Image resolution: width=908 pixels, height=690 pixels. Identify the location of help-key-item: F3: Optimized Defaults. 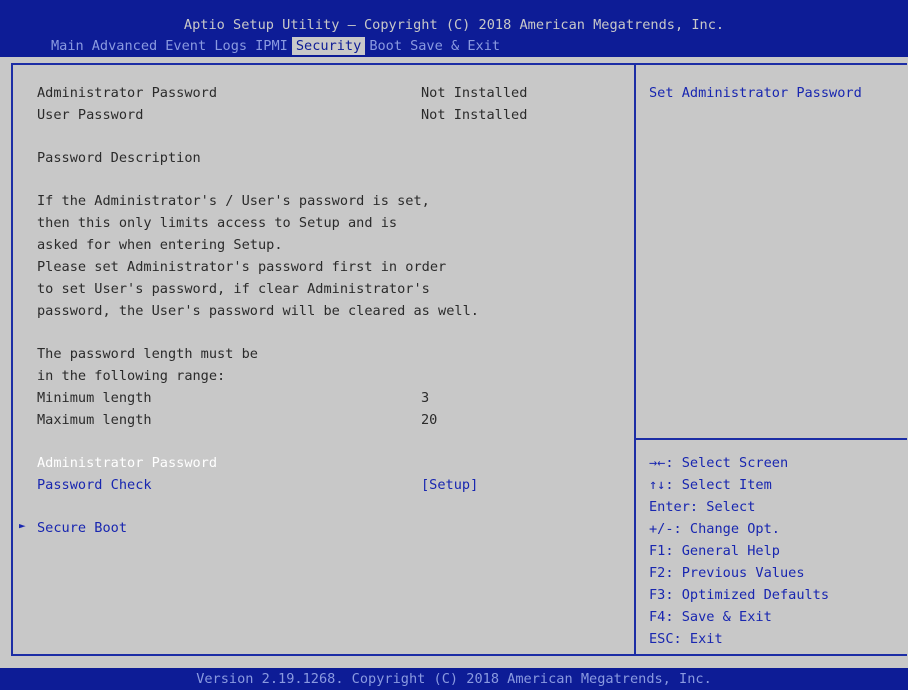
(739, 595).